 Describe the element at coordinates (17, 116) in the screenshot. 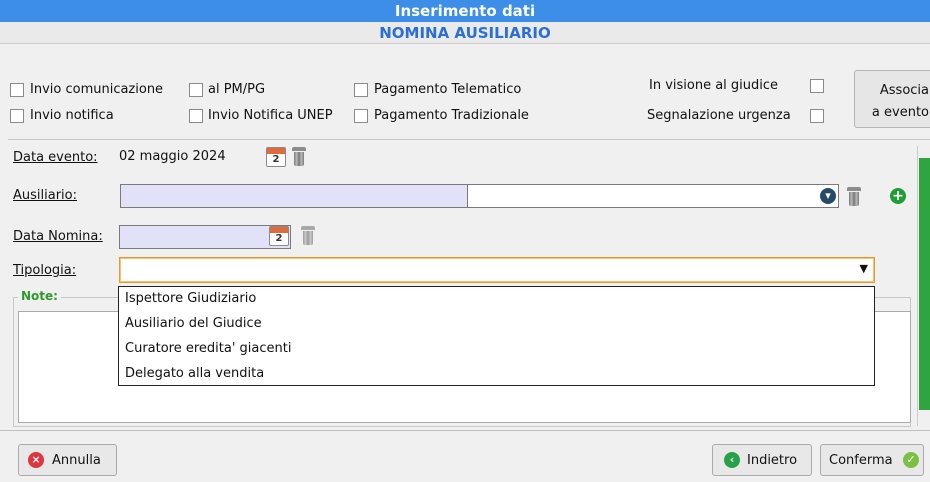

I see `invio-notifica-checkbox` at that location.